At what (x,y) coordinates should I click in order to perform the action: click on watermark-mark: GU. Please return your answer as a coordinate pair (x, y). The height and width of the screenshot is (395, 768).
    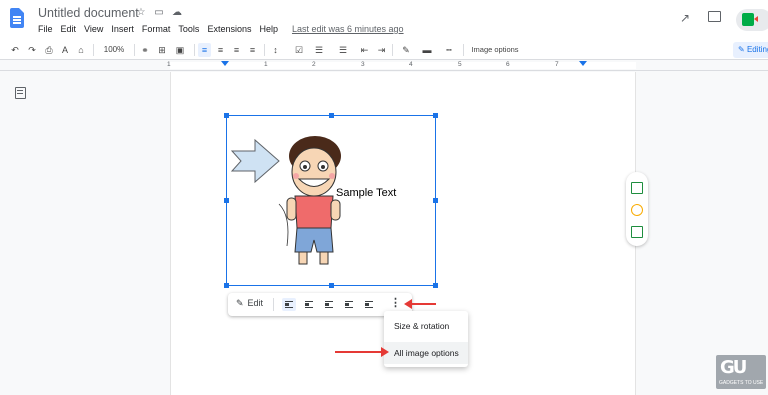
    Looking at the image, I should click on (733, 367).